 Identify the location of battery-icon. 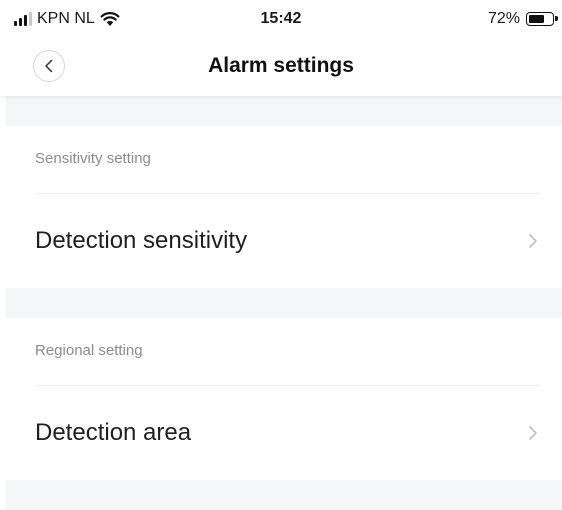
(542, 19).